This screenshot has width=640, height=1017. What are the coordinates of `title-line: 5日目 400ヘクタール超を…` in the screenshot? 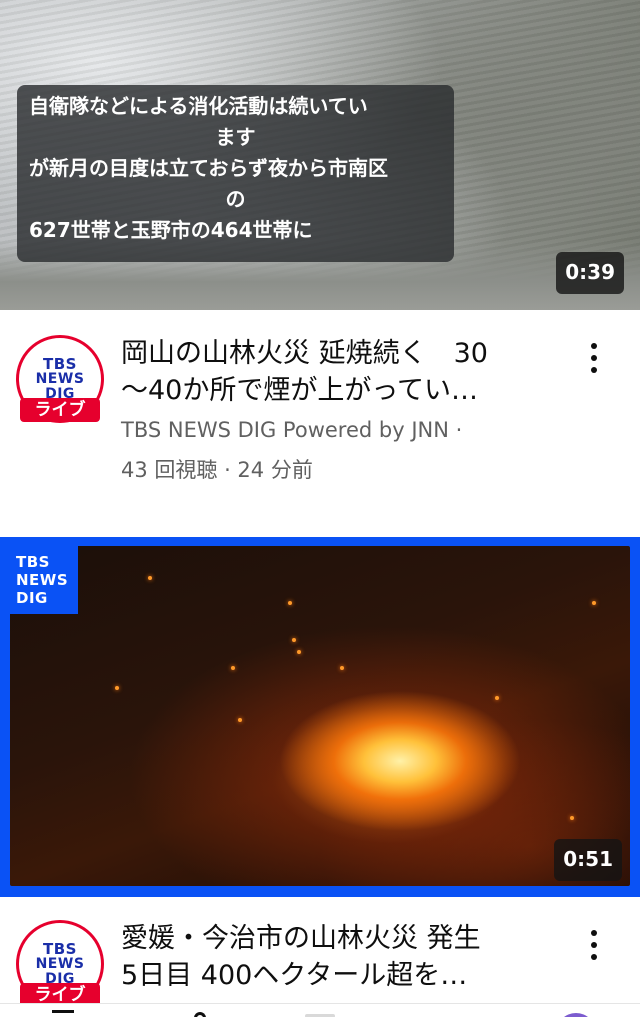 It's located at (294, 975).